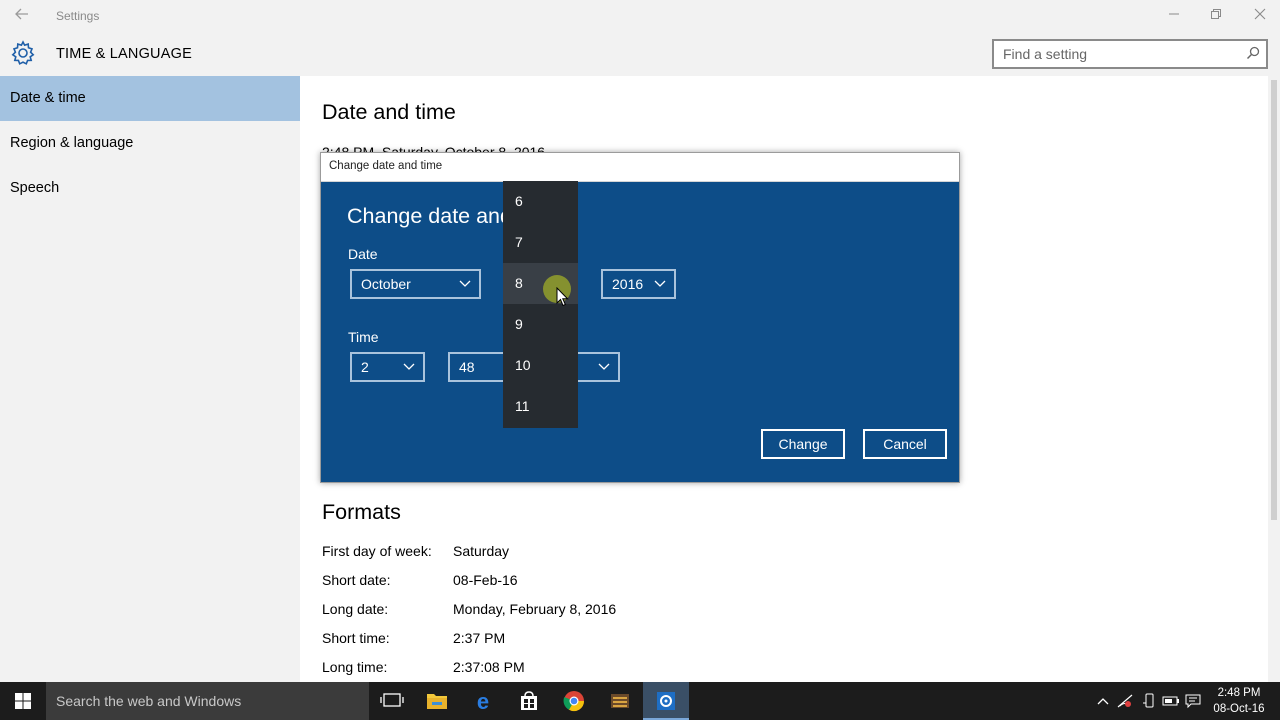 This screenshot has width=1280, height=720. What do you see at coordinates (1174, 16) in the screenshot?
I see `minimize-icon` at bounding box center [1174, 16].